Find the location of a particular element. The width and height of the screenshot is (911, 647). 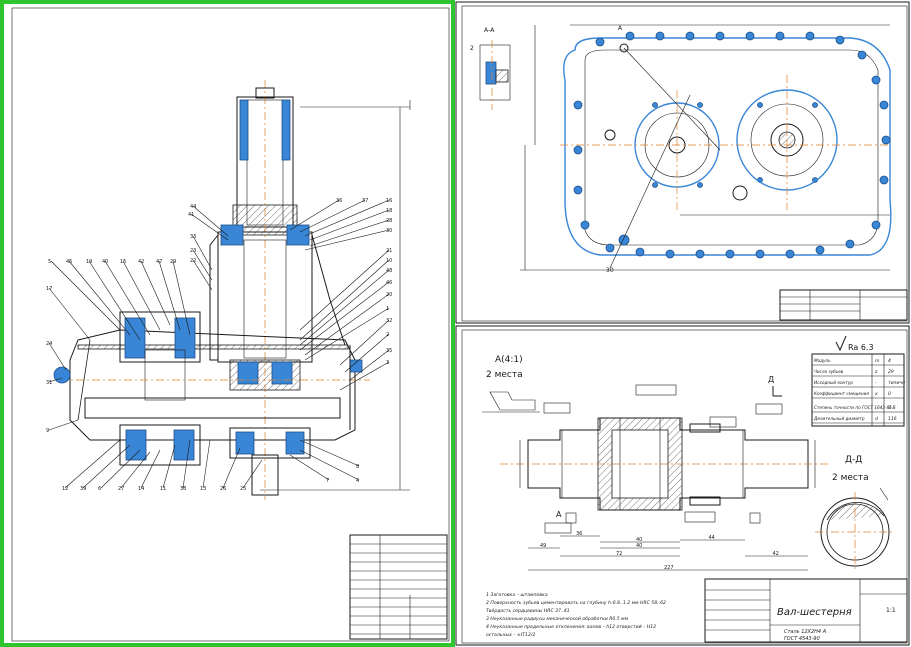

balloon-39: 39 is located at coordinates (83, 489).